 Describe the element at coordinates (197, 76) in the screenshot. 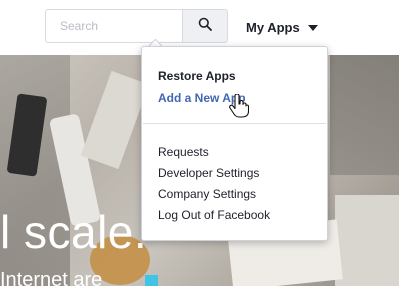

I see `menu-item-restore-apps: Restore Apps` at that location.